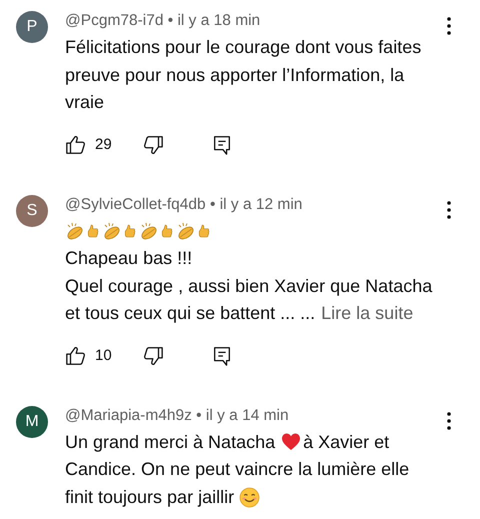  Describe the element at coordinates (103, 144) in the screenshot. I see `like-count: 29` at that location.